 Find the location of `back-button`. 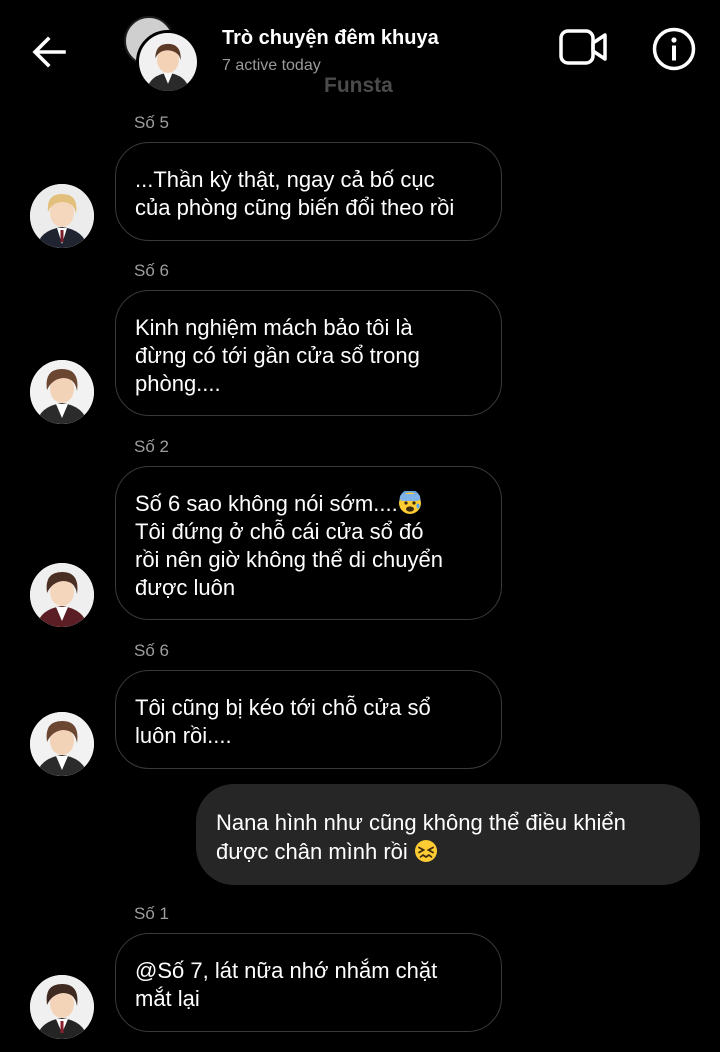

back-button is located at coordinates (50, 52).